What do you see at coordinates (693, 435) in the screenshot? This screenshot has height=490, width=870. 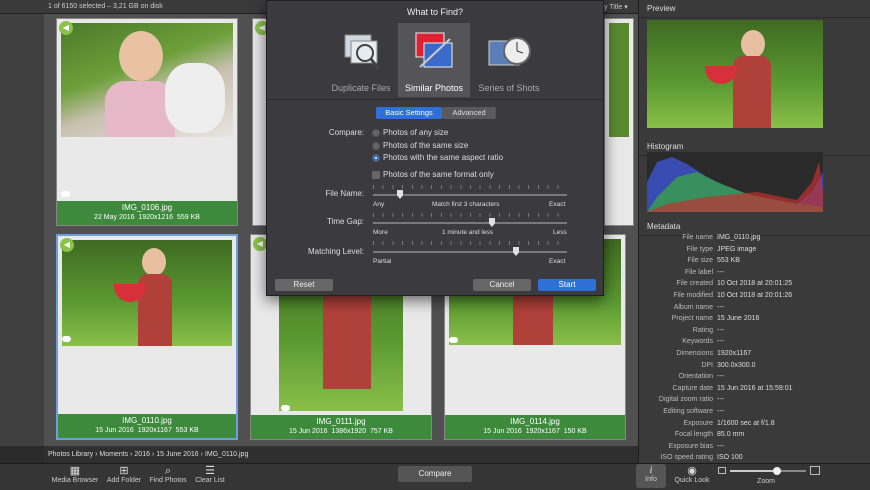 I see `metadata-key: Focal length` at bounding box center [693, 435].